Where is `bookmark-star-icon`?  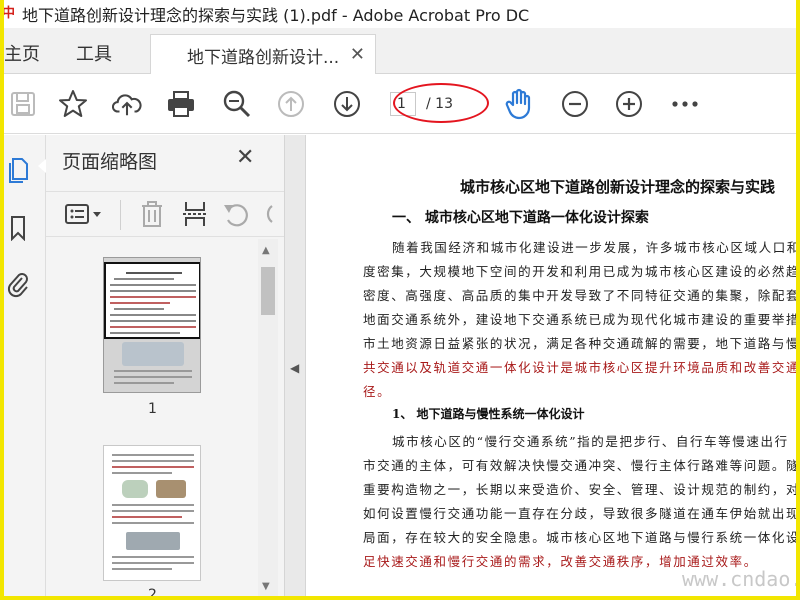
bookmark-star-icon is located at coordinates (73, 104).